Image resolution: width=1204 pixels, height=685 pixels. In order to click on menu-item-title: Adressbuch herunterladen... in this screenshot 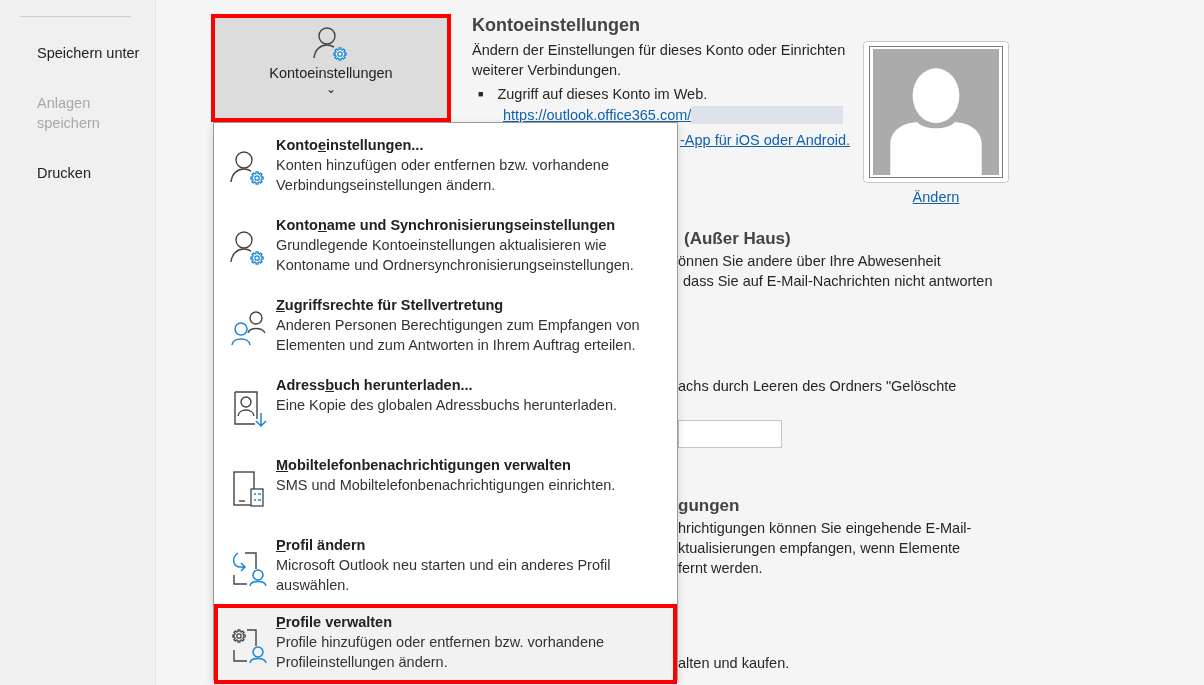, I will do `click(375, 385)`.